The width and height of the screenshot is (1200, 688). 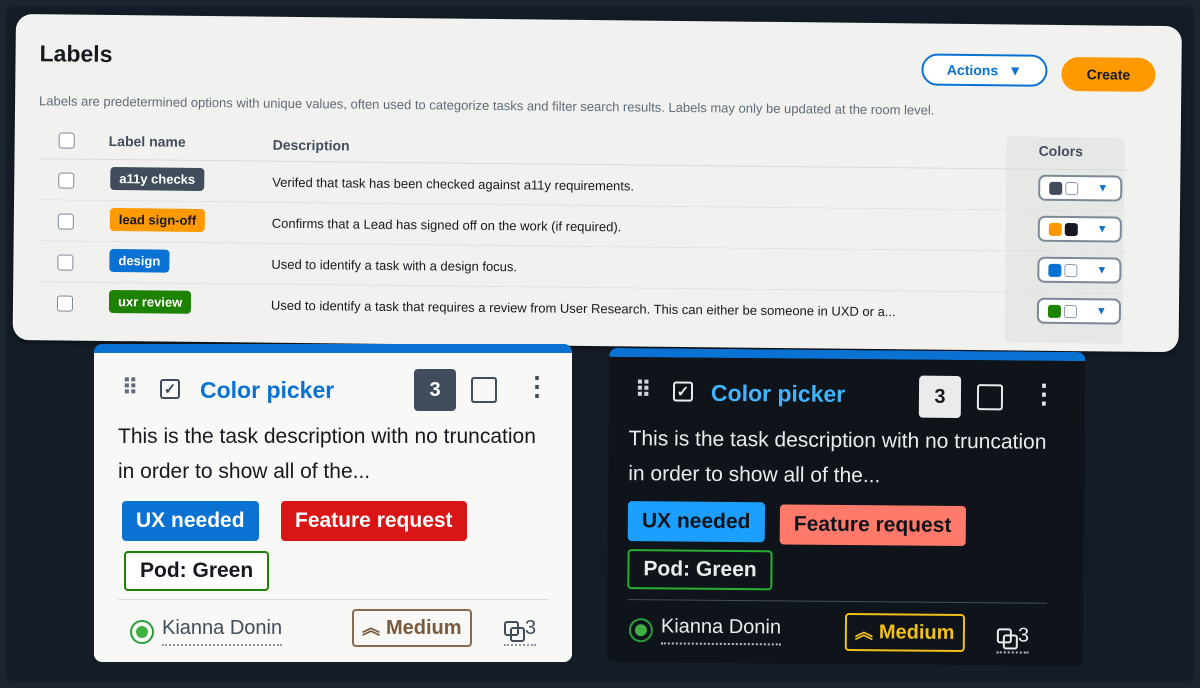 I want to click on column-header-label-name: Label name, so click(x=147, y=141).